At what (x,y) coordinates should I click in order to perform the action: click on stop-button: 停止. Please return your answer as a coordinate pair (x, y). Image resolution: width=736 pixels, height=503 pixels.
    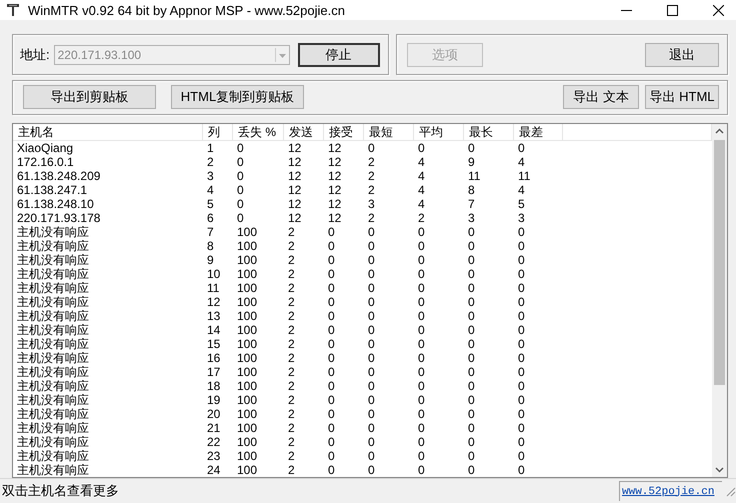
    Looking at the image, I should click on (339, 54).